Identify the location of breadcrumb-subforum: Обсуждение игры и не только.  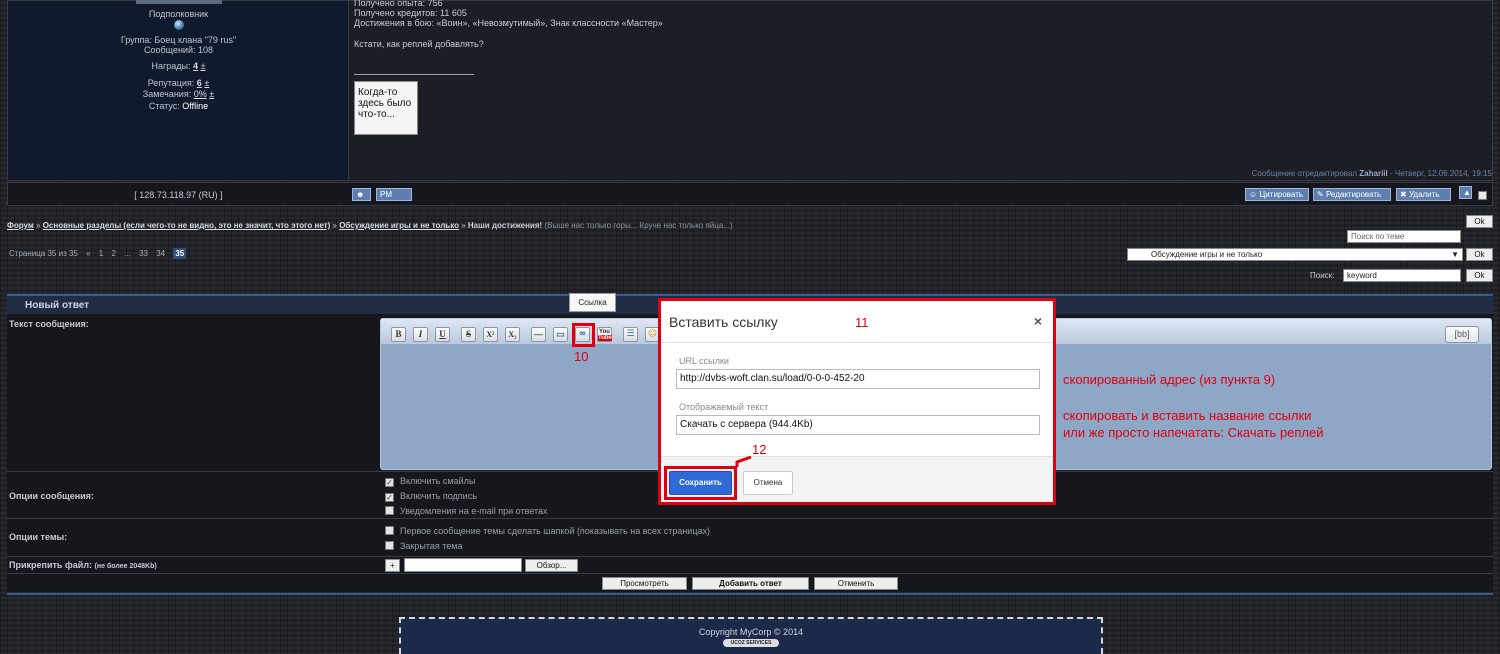
(399, 225).